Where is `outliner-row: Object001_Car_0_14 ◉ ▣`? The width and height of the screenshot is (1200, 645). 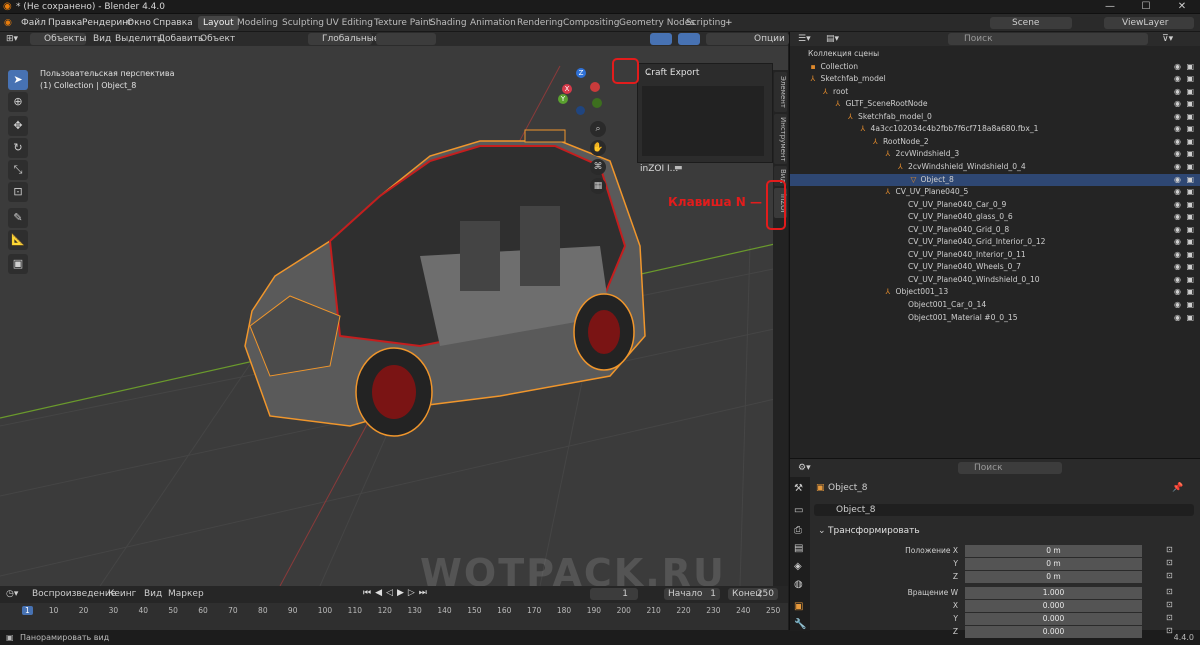 outliner-row: Object001_Car_0_14 ◉ ▣ is located at coordinates (995, 305).